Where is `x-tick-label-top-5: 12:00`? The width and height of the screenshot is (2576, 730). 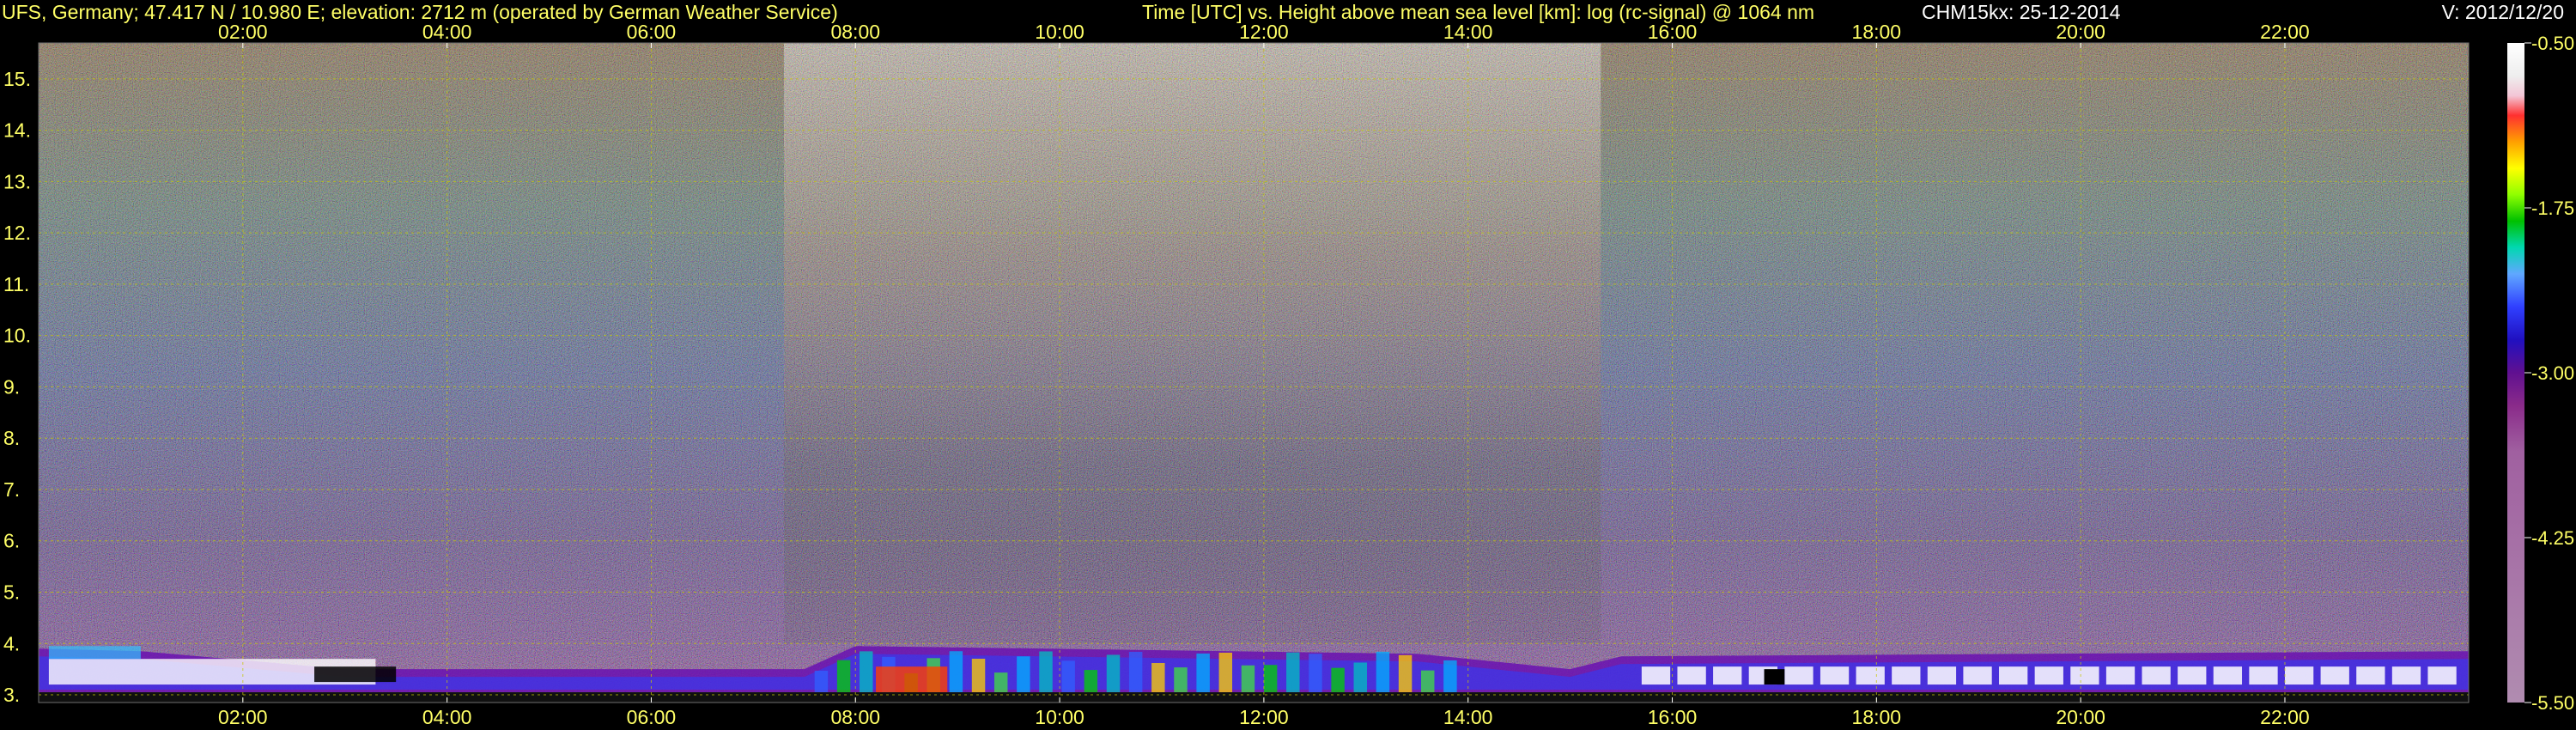
x-tick-label-top-5: 12:00 is located at coordinates (1264, 32).